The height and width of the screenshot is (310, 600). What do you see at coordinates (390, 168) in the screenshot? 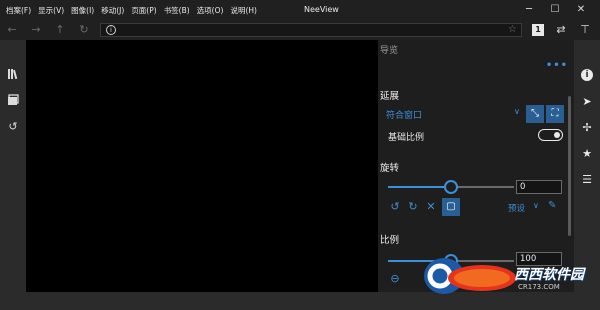
I see `rotate-section-title: 旋转` at bounding box center [390, 168].